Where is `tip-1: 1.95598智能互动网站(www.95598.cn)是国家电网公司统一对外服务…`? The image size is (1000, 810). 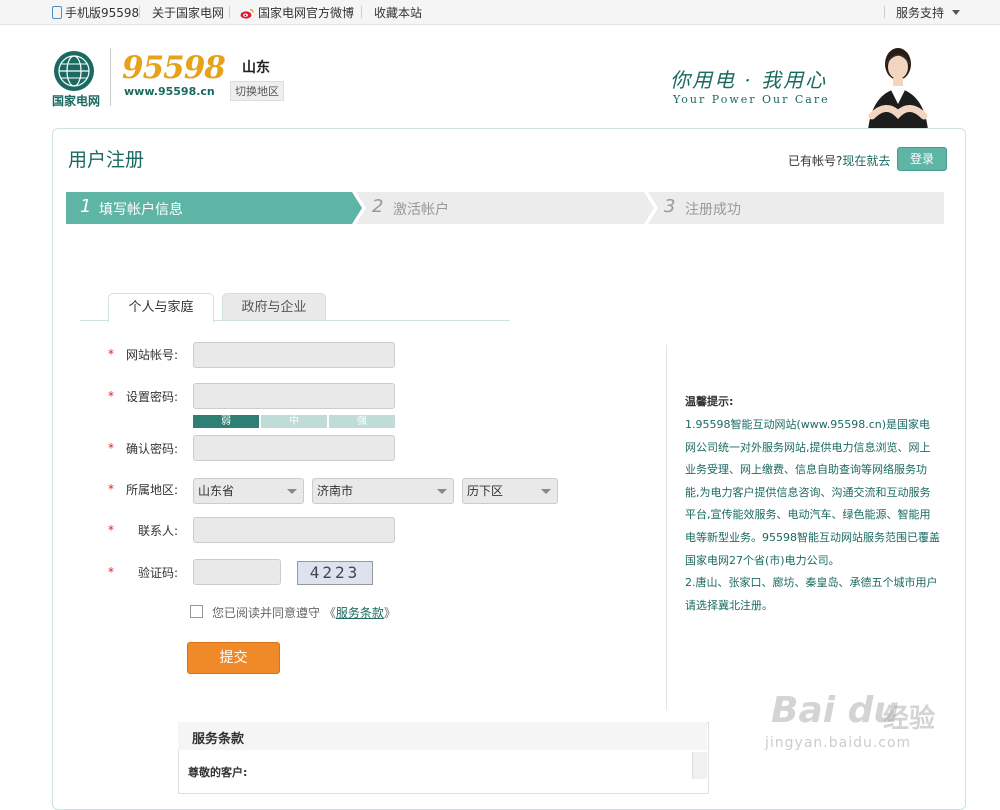
tip-1: 1.95598智能互动网站(www.95598.cn)是国家电网公司统一对外服务… is located at coordinates (812, 492).